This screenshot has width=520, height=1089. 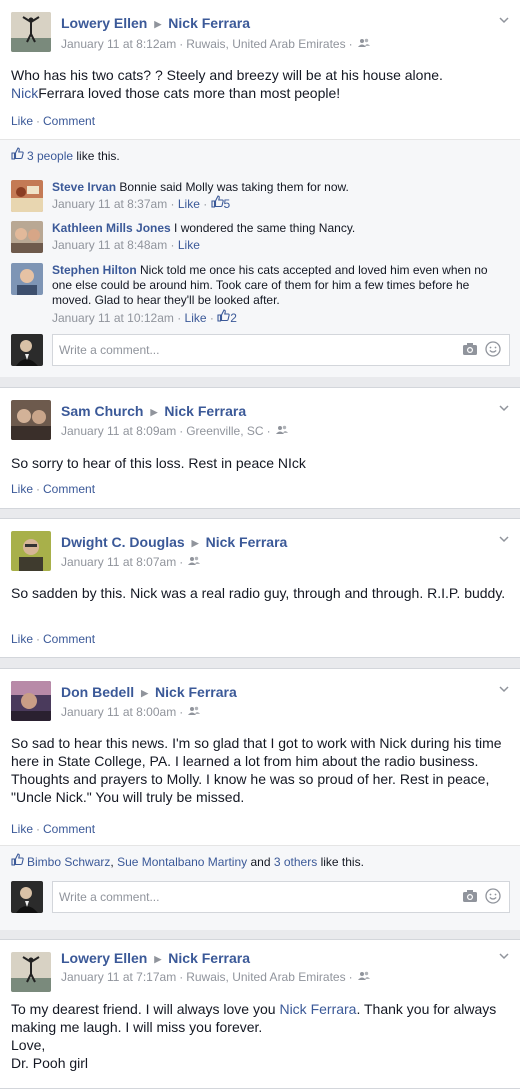 I want to click on post-timestamp: January 11 at 8:00am, so click(x=118, y=712).